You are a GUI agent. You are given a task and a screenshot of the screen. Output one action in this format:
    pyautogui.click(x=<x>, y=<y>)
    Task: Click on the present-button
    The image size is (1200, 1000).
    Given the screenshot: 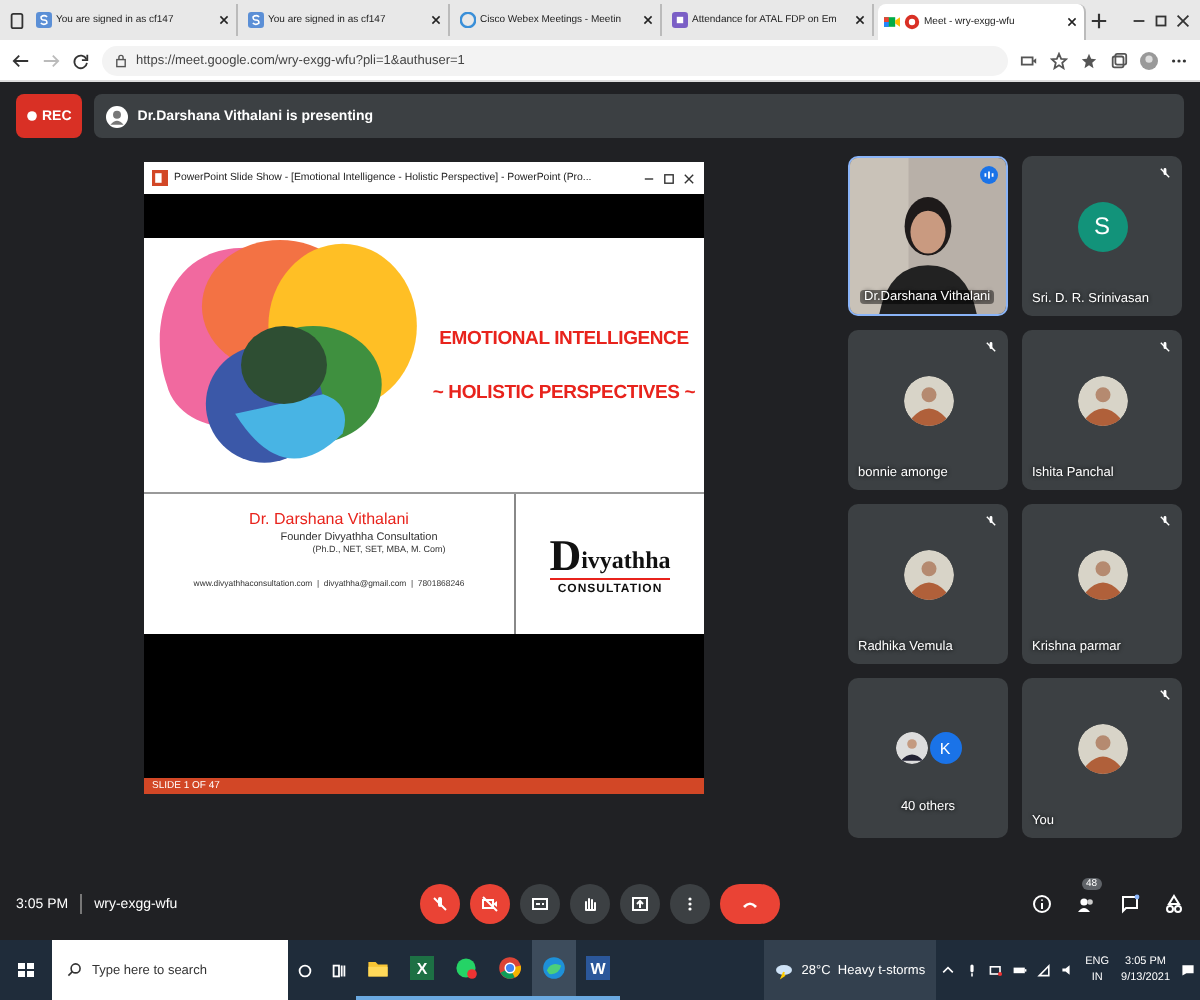 What is the action you would take?
    pyautogui.click(x=640, y=904)
    